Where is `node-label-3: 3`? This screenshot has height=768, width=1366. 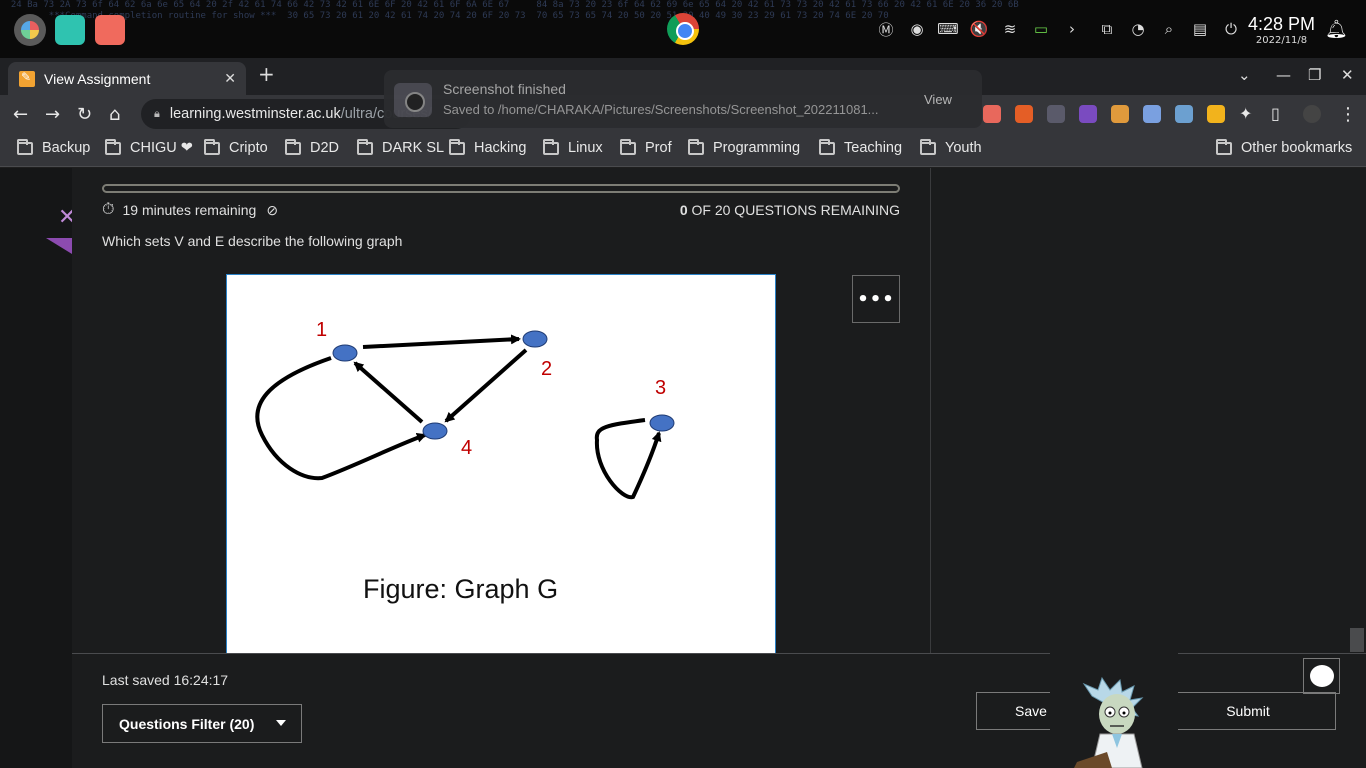 node-label-3: 3 is located at coordinates (660, 388).